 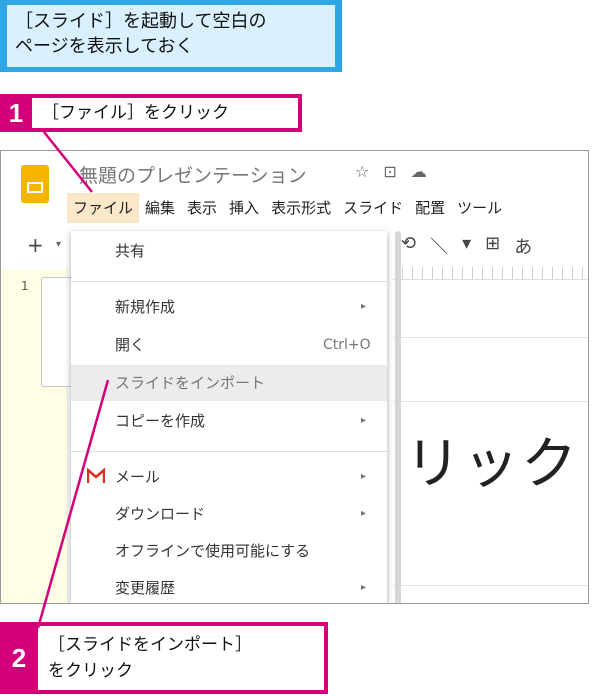 I want to click on menu-item-version-history: 変更履歴 ▸, so click(x=229, y=586).